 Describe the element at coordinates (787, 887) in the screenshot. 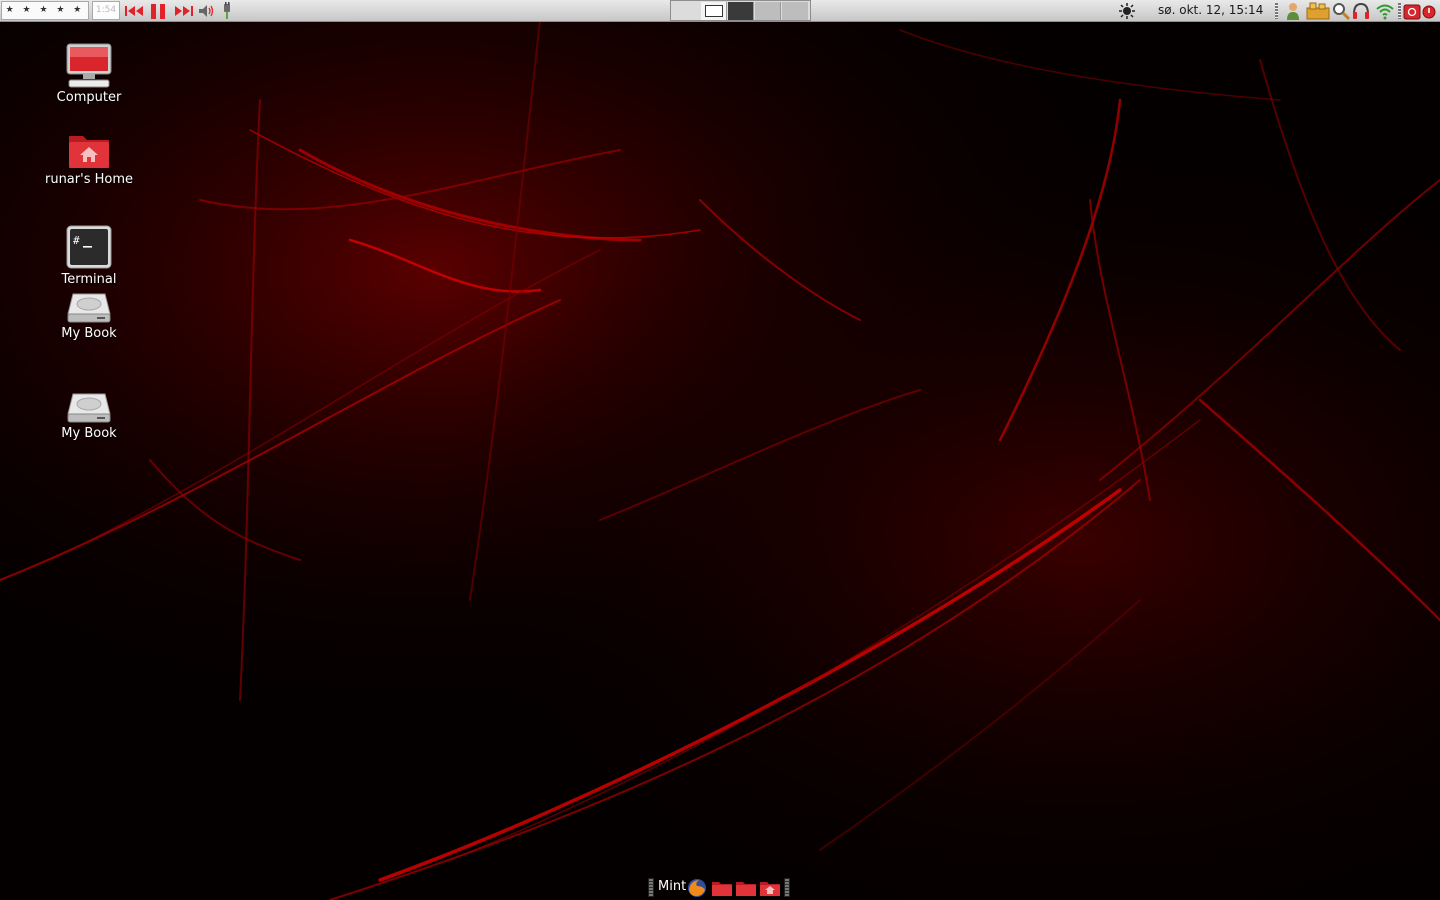

I see `dock-handle-right` at that location.